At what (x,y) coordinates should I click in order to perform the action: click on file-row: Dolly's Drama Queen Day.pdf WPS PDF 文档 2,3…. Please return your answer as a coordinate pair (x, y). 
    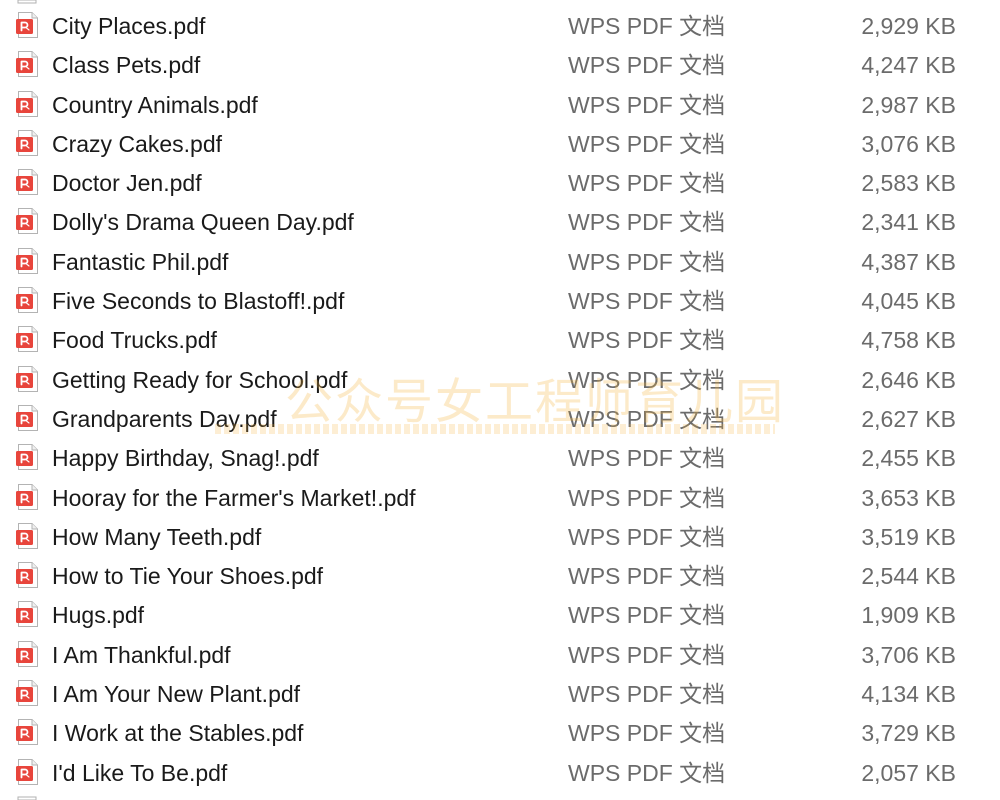
    Looking at the image, I should click on (500, 221).